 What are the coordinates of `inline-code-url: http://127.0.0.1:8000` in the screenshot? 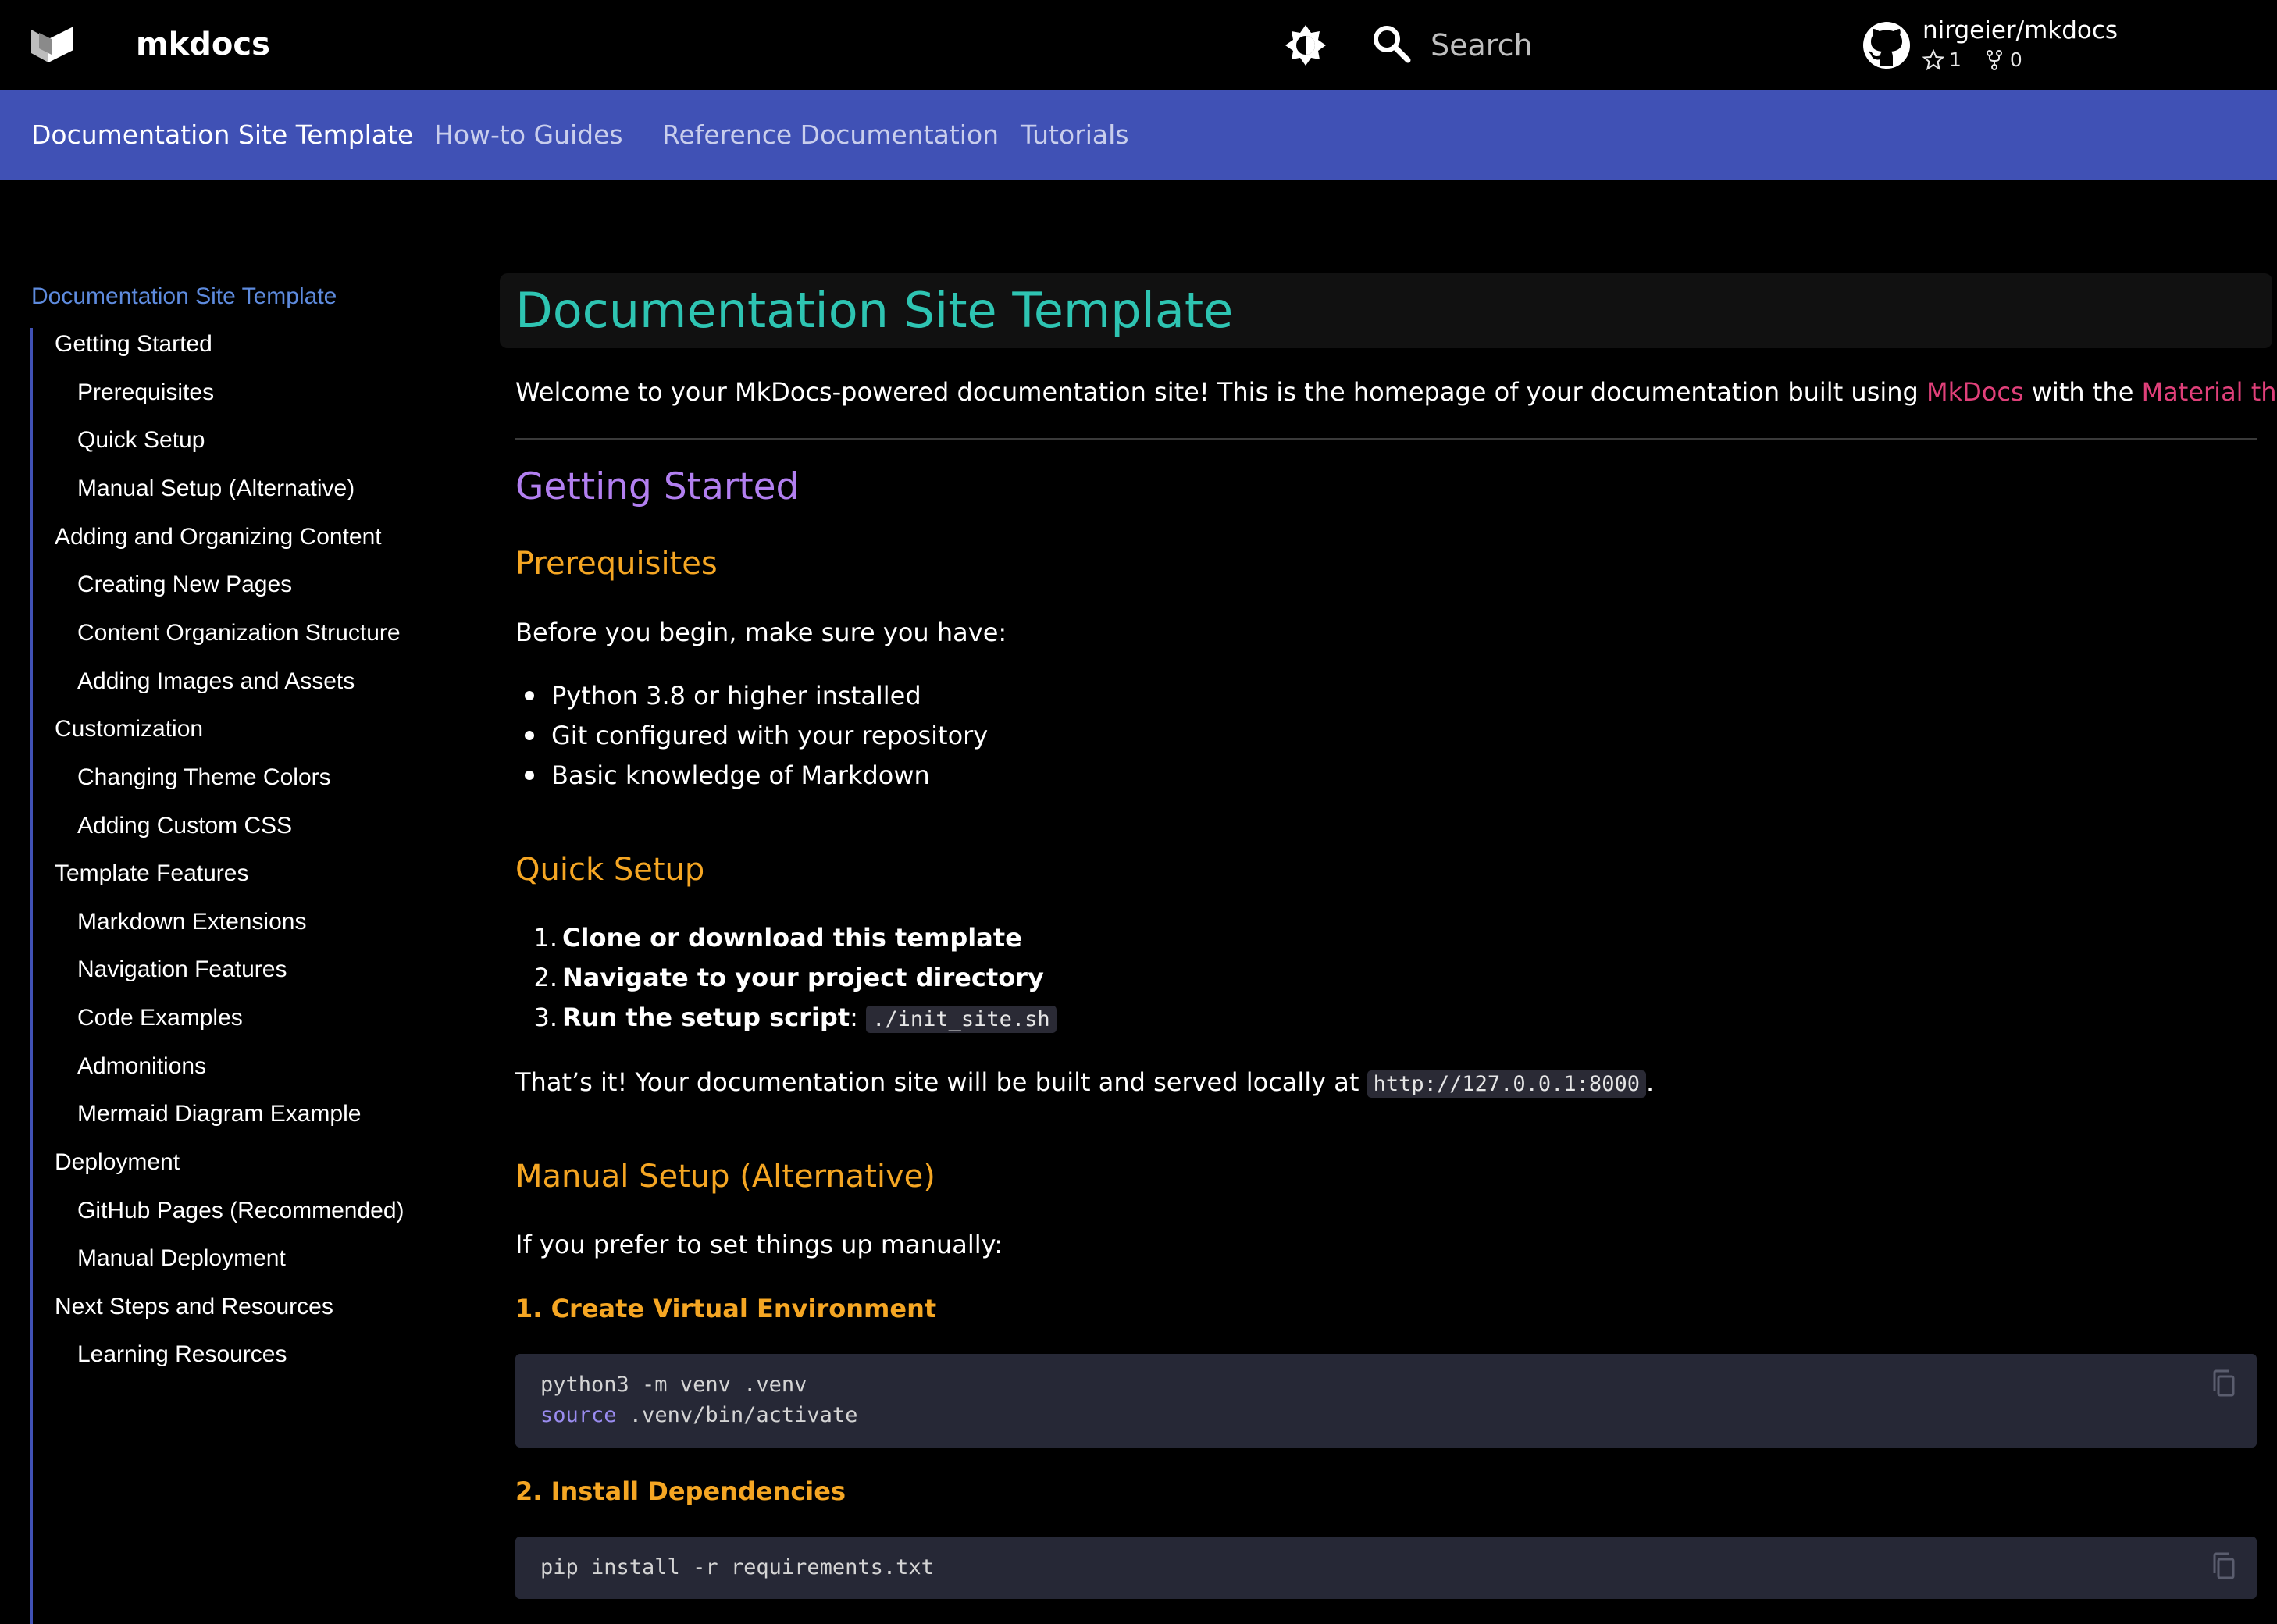 It's located at (1506, 1084).